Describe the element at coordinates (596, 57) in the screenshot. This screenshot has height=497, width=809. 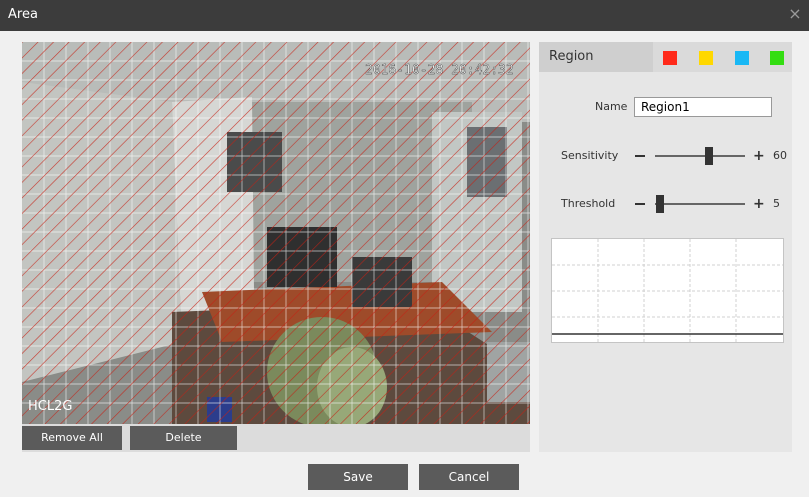
I see `region-tab: Region` at that location.